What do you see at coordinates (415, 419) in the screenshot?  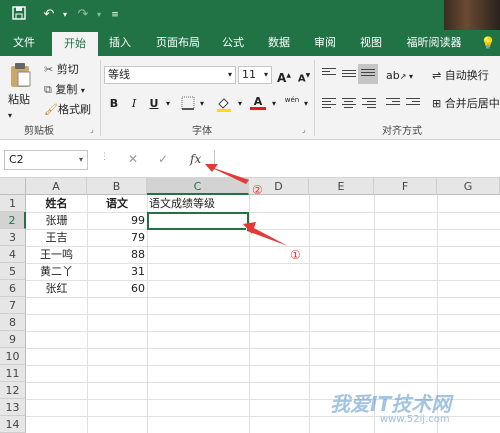 I see `watermark-url: www.52ij.com` at bounding box center [415, 419].